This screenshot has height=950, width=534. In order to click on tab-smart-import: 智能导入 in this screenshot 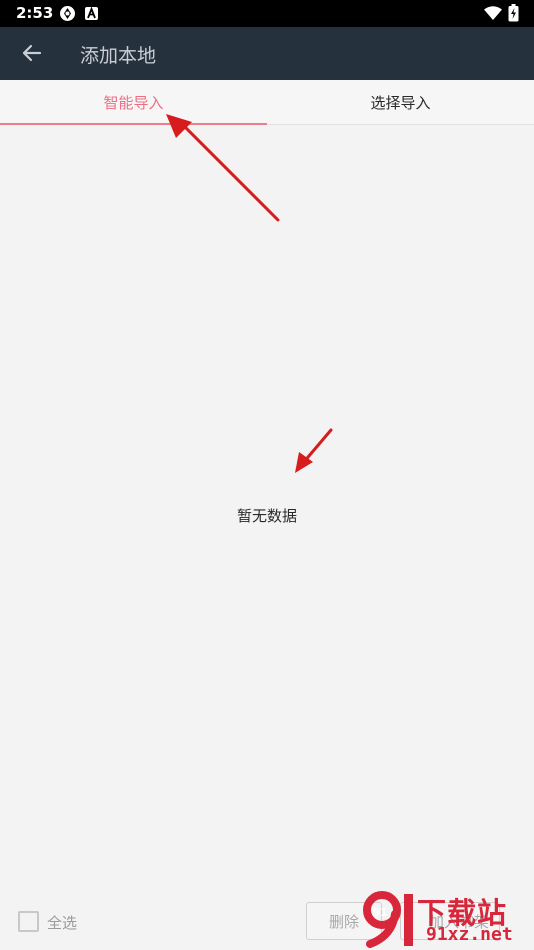, I will do `click(133, 102)`.